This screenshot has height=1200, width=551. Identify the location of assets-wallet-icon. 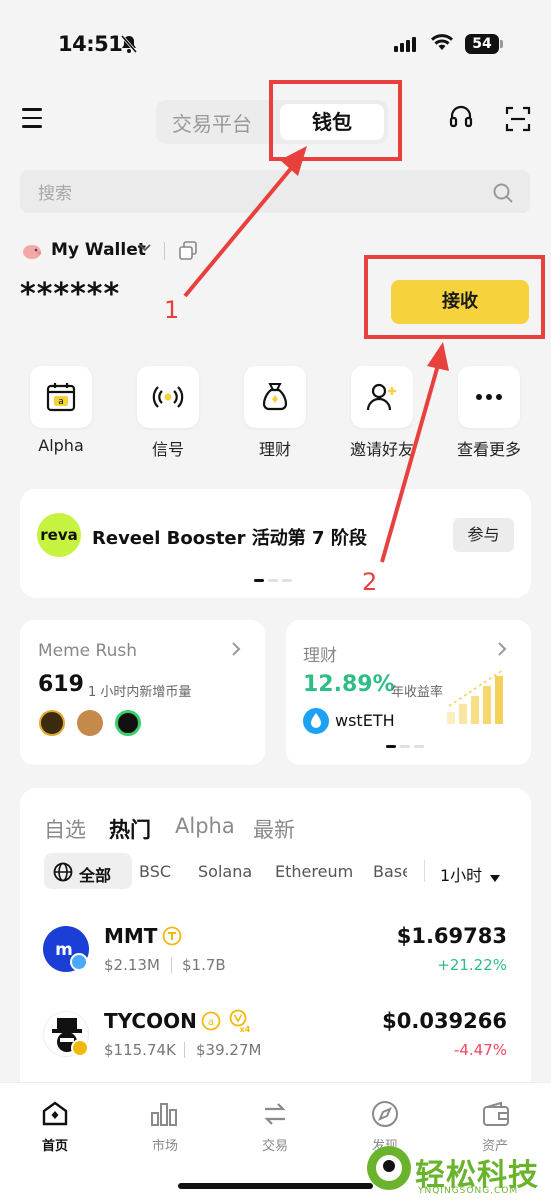
(496, 1116).